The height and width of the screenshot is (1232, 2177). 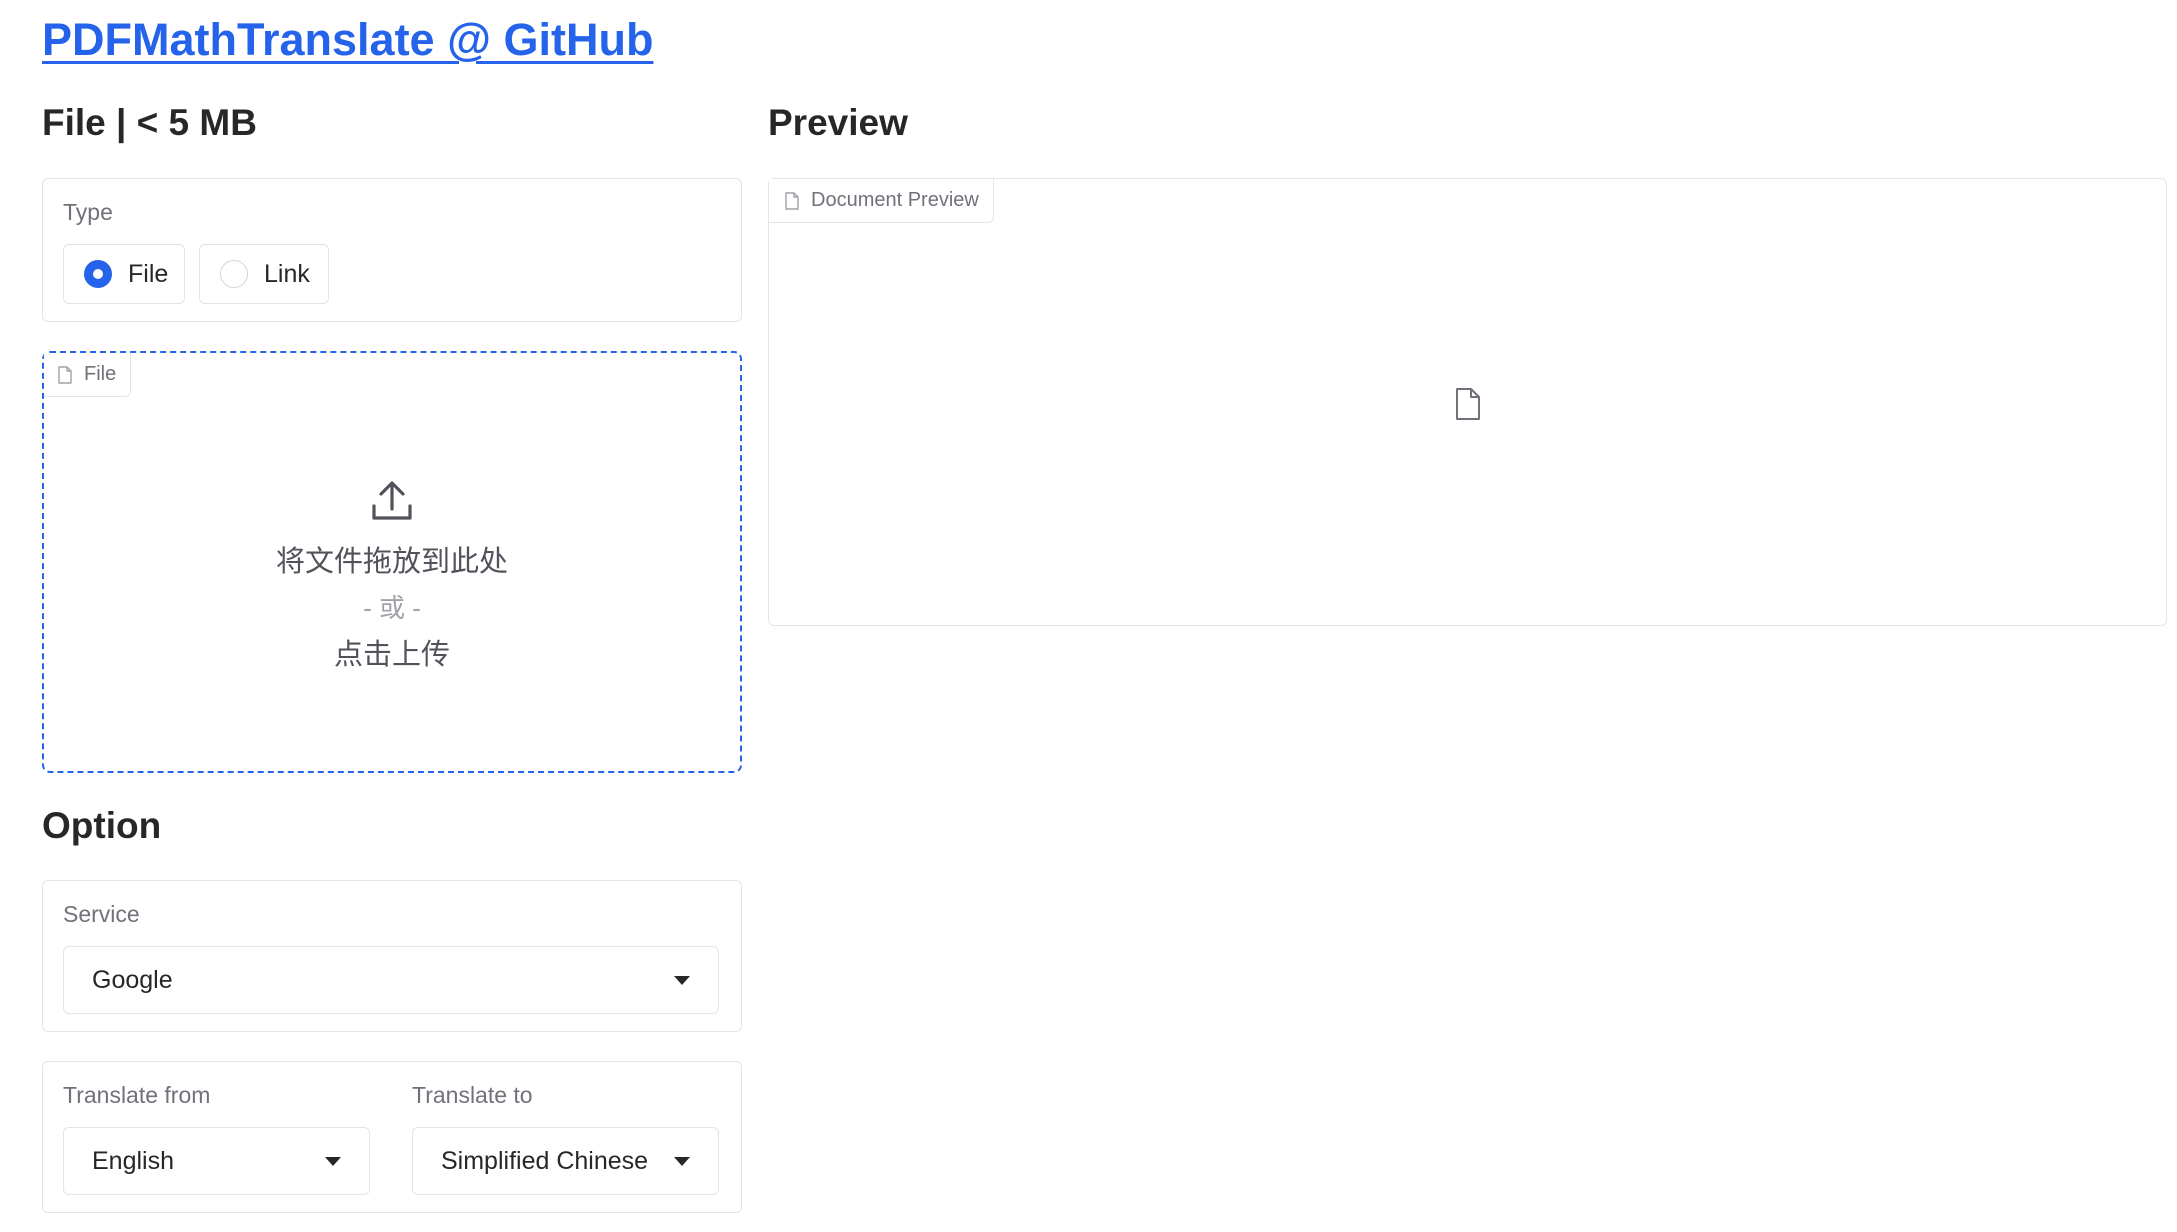 What do you see at coordinates (392, 500) in the screenshot?
I see `upload-icon` at bounding box center [392, 500].